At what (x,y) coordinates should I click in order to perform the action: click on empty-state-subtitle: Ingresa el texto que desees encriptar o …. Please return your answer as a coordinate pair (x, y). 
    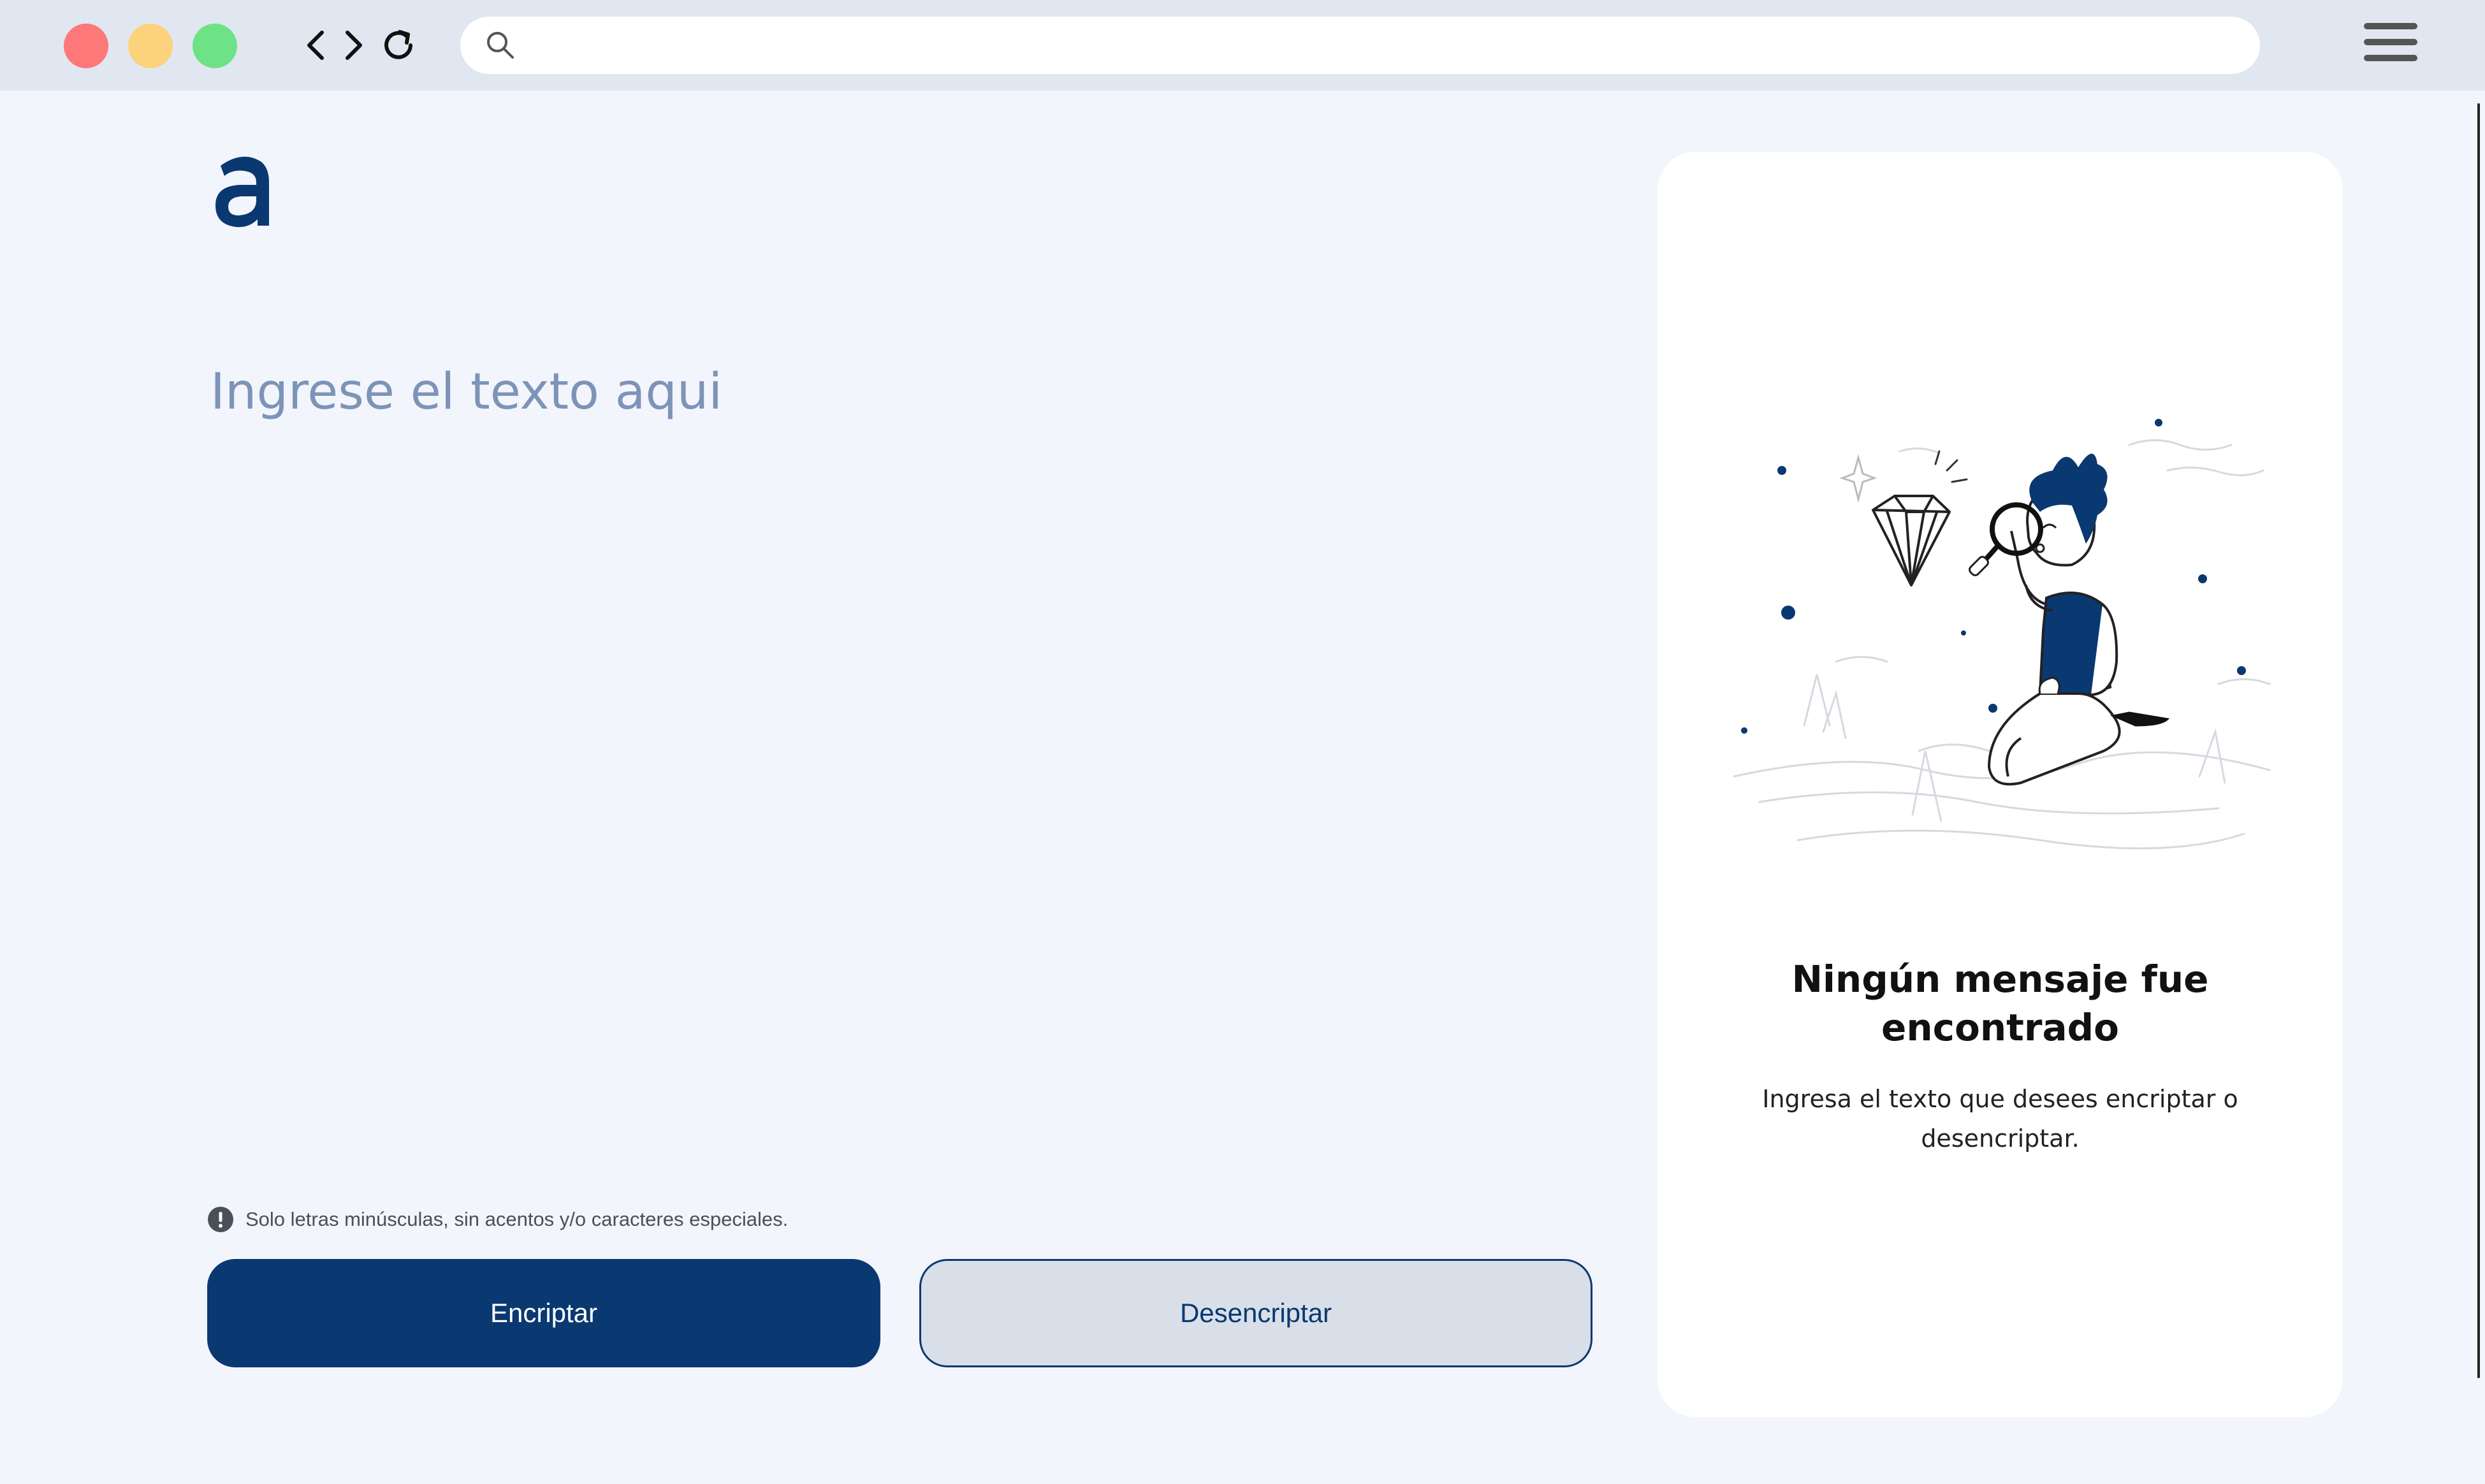
    Looking at the image, I should click on (2000, 1119).